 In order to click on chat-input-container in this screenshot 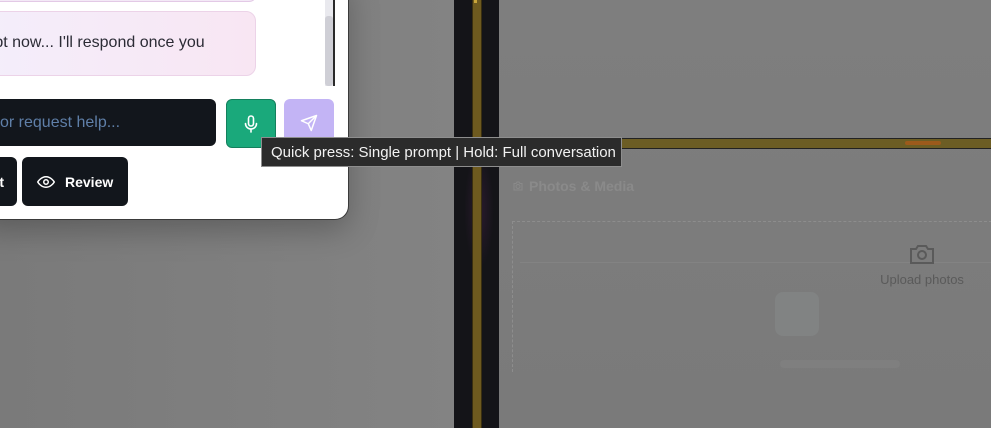, I will do `click(108, 122)`.